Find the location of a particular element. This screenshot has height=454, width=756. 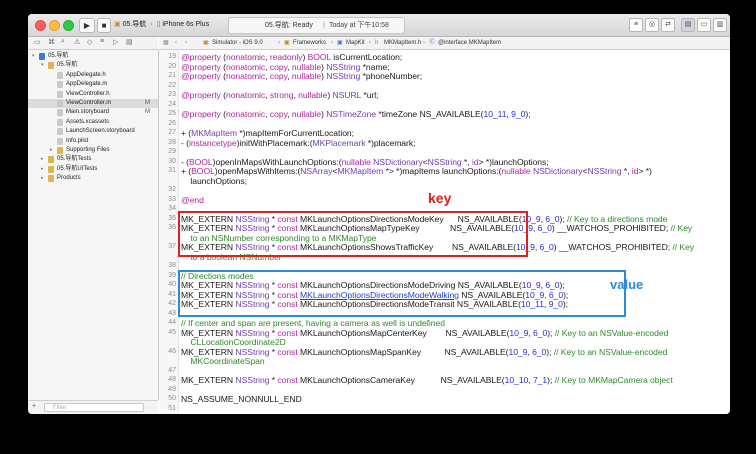

line-number: 25 is located at coordinates (172, 113).